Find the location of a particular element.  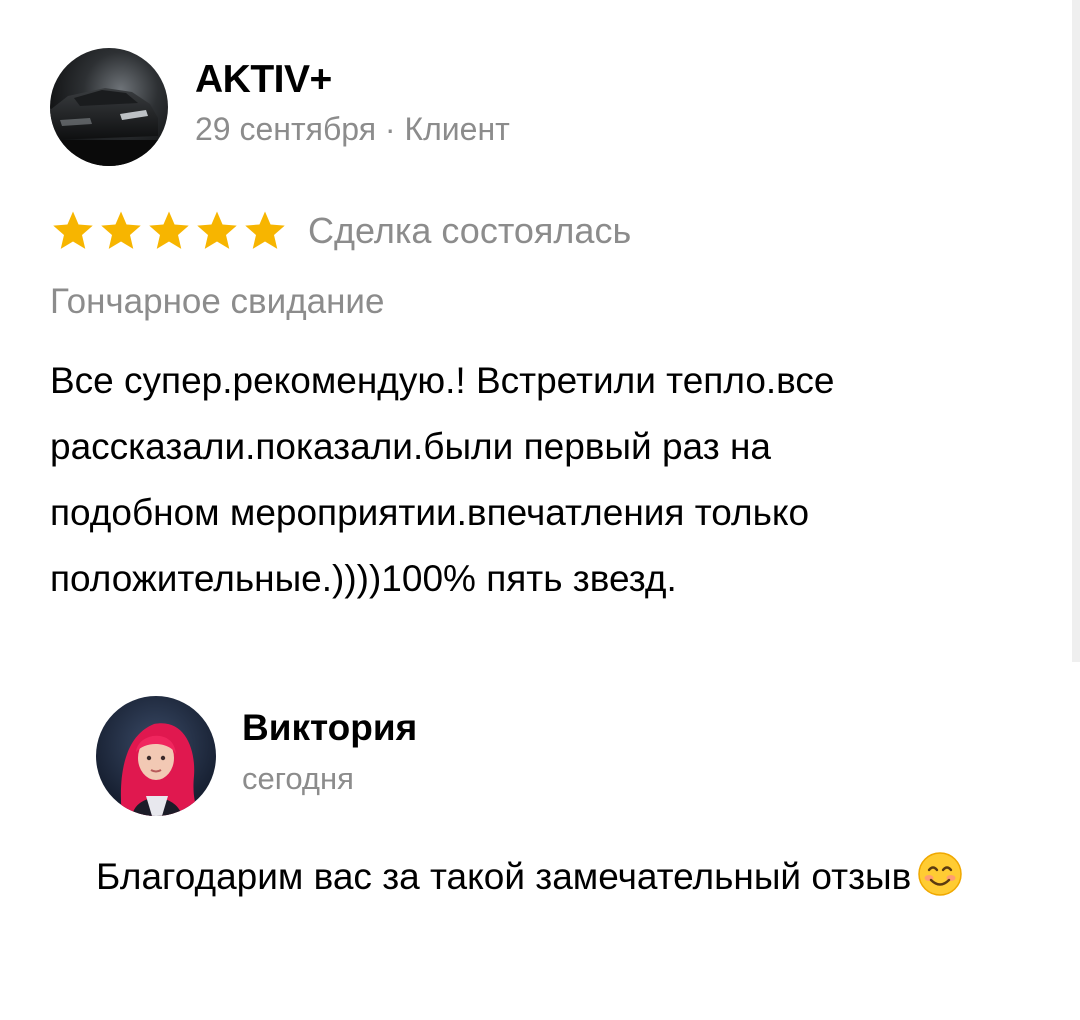

deal-status: Сделка состоялась is located at coordinates (470, 230).